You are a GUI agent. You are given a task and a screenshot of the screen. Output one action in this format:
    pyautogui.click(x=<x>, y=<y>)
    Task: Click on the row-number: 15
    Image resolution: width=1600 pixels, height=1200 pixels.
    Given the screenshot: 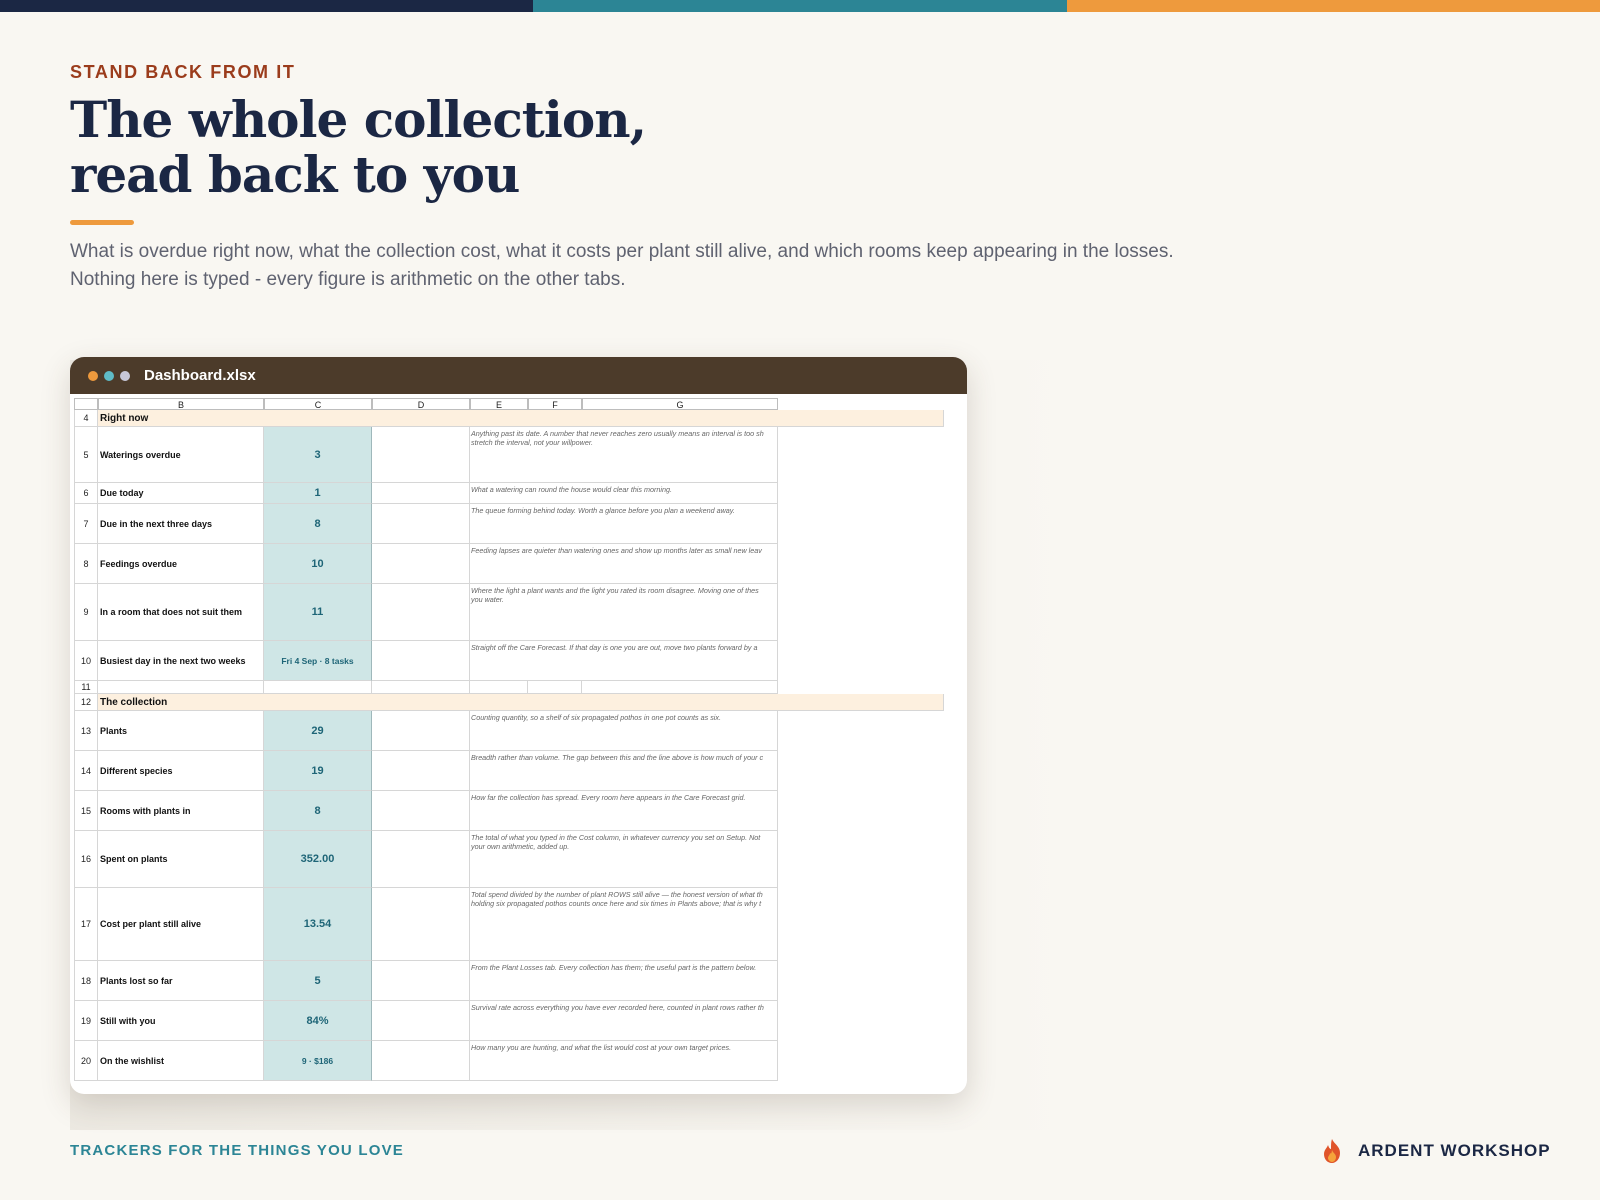 What is the action you would take?
    pyautogui.click(x=86, y=811)
    